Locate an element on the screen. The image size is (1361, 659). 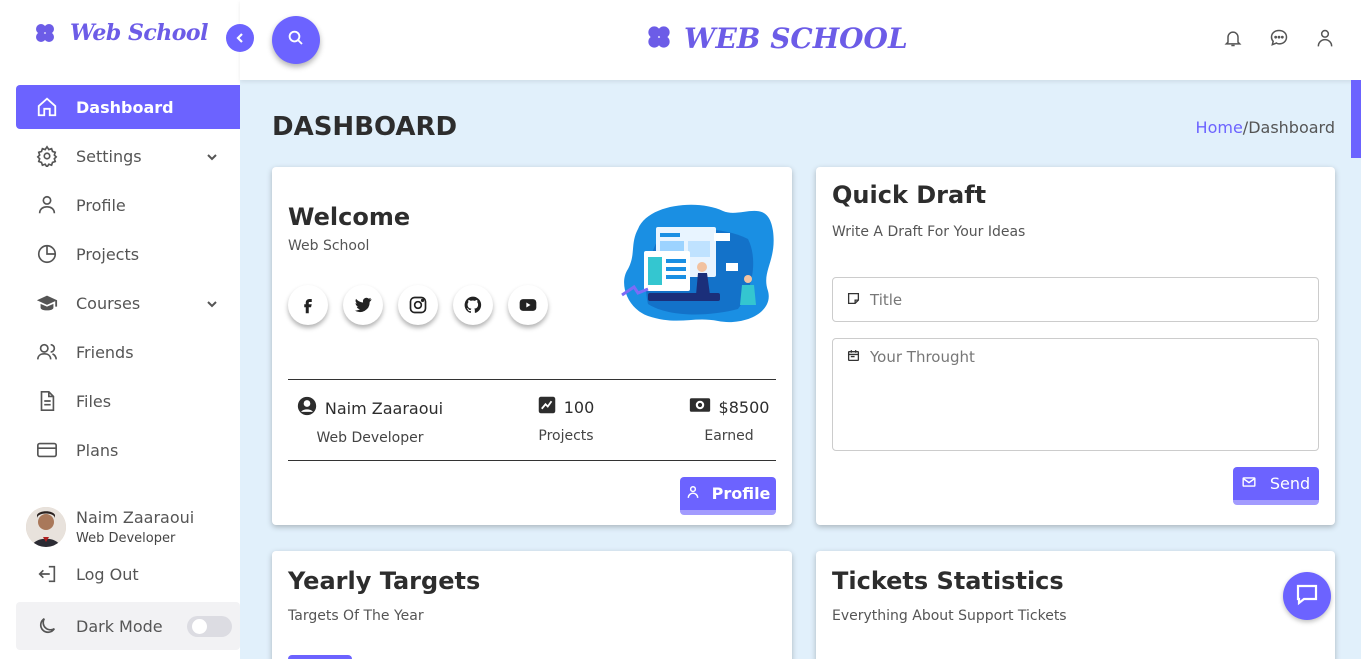
chat-support-button is located at coordinates (1307, 596).